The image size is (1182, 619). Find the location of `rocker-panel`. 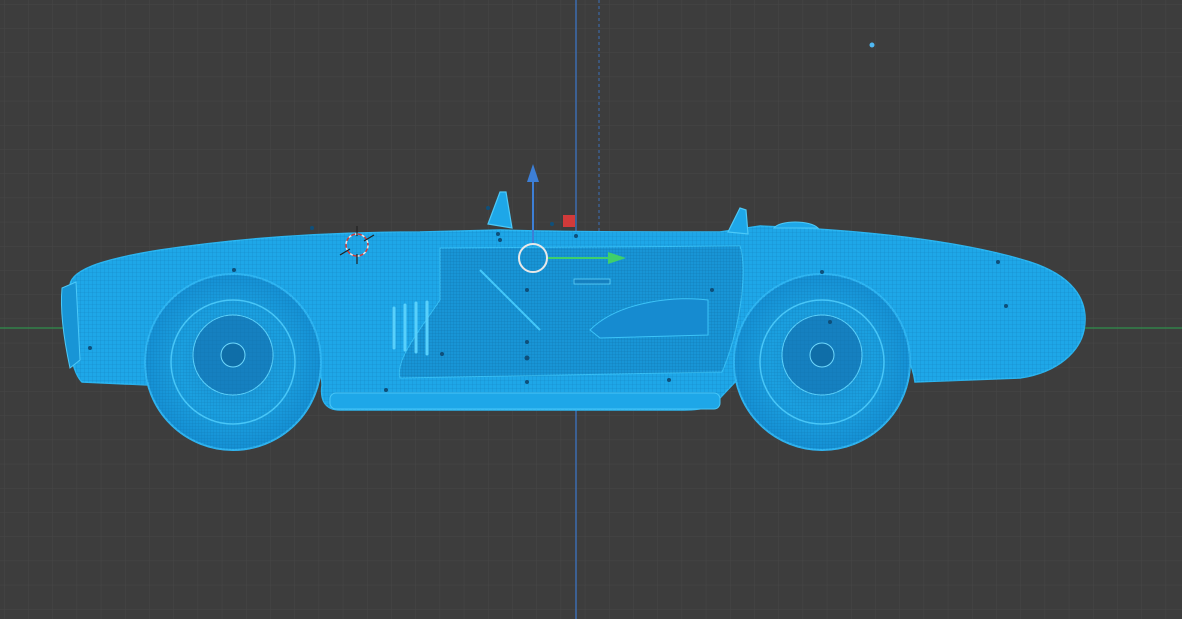

rocker-panel is located at coordinates (525, 401).